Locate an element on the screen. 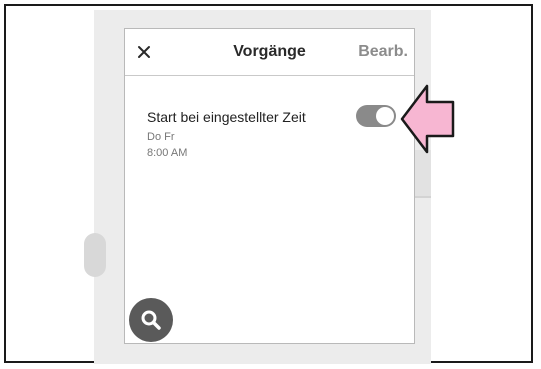 This screenshot has width=541, height=369. background-divider is located at coordinates (422, 197).